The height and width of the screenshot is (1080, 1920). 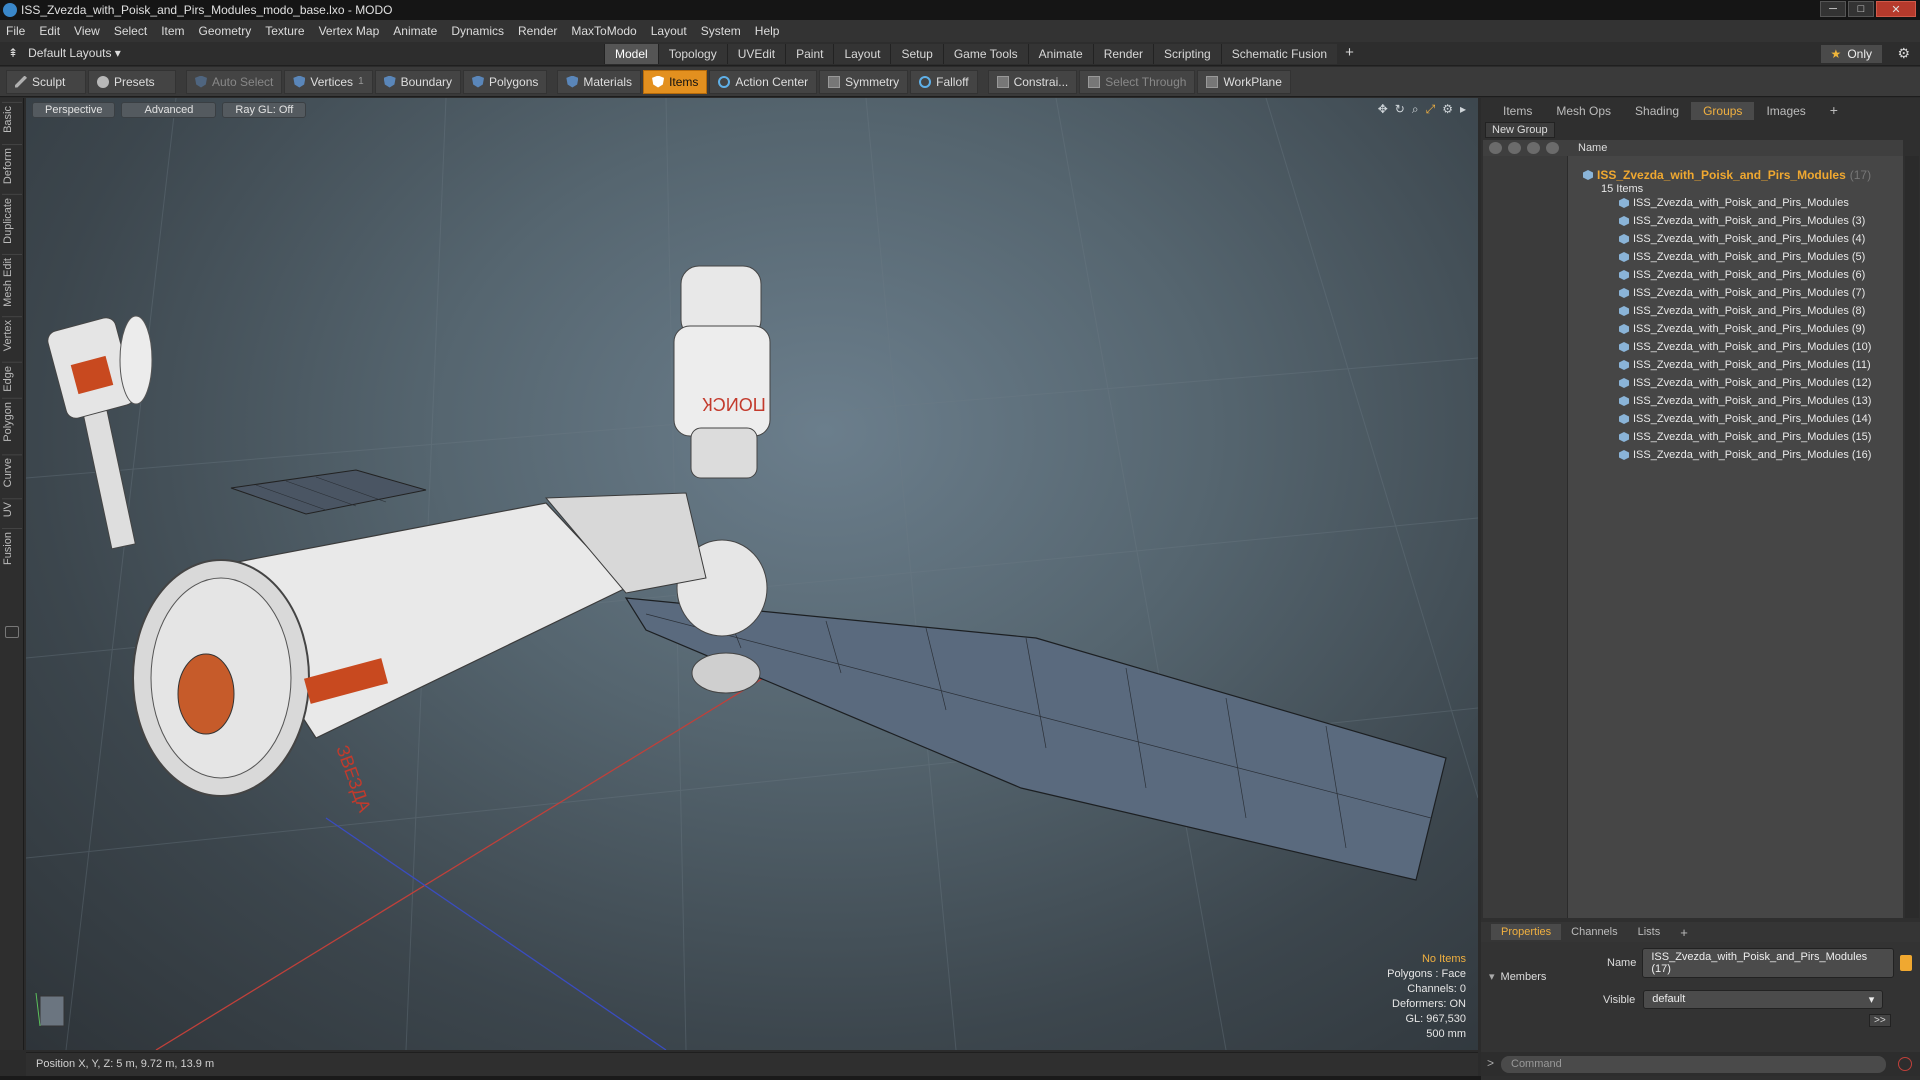 What do you see at coordinates (49, 31) in the screenshot?
I see `menu-edit: Edit` at bounding box center [49, 31].